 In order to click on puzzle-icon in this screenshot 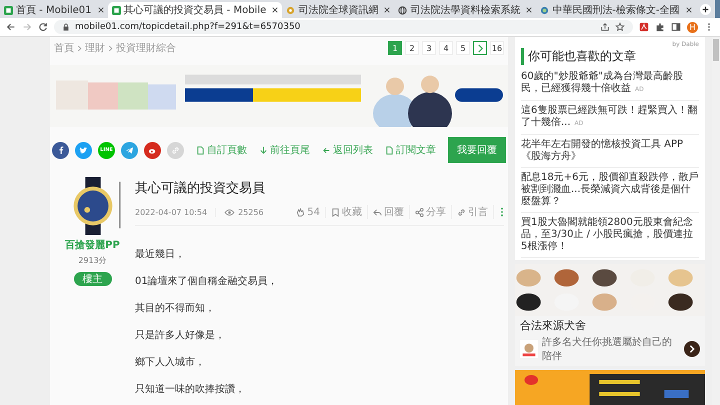, I will do `click(660, 27)`.